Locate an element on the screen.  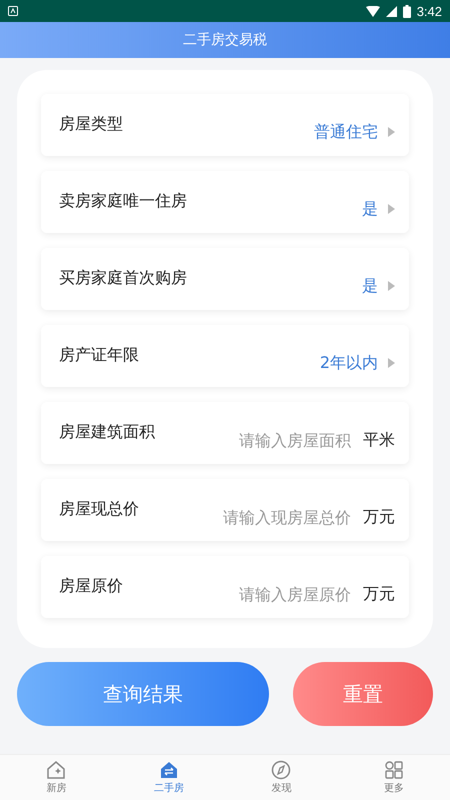
select-value: 2年以内 is located at coordinates (349, 363).